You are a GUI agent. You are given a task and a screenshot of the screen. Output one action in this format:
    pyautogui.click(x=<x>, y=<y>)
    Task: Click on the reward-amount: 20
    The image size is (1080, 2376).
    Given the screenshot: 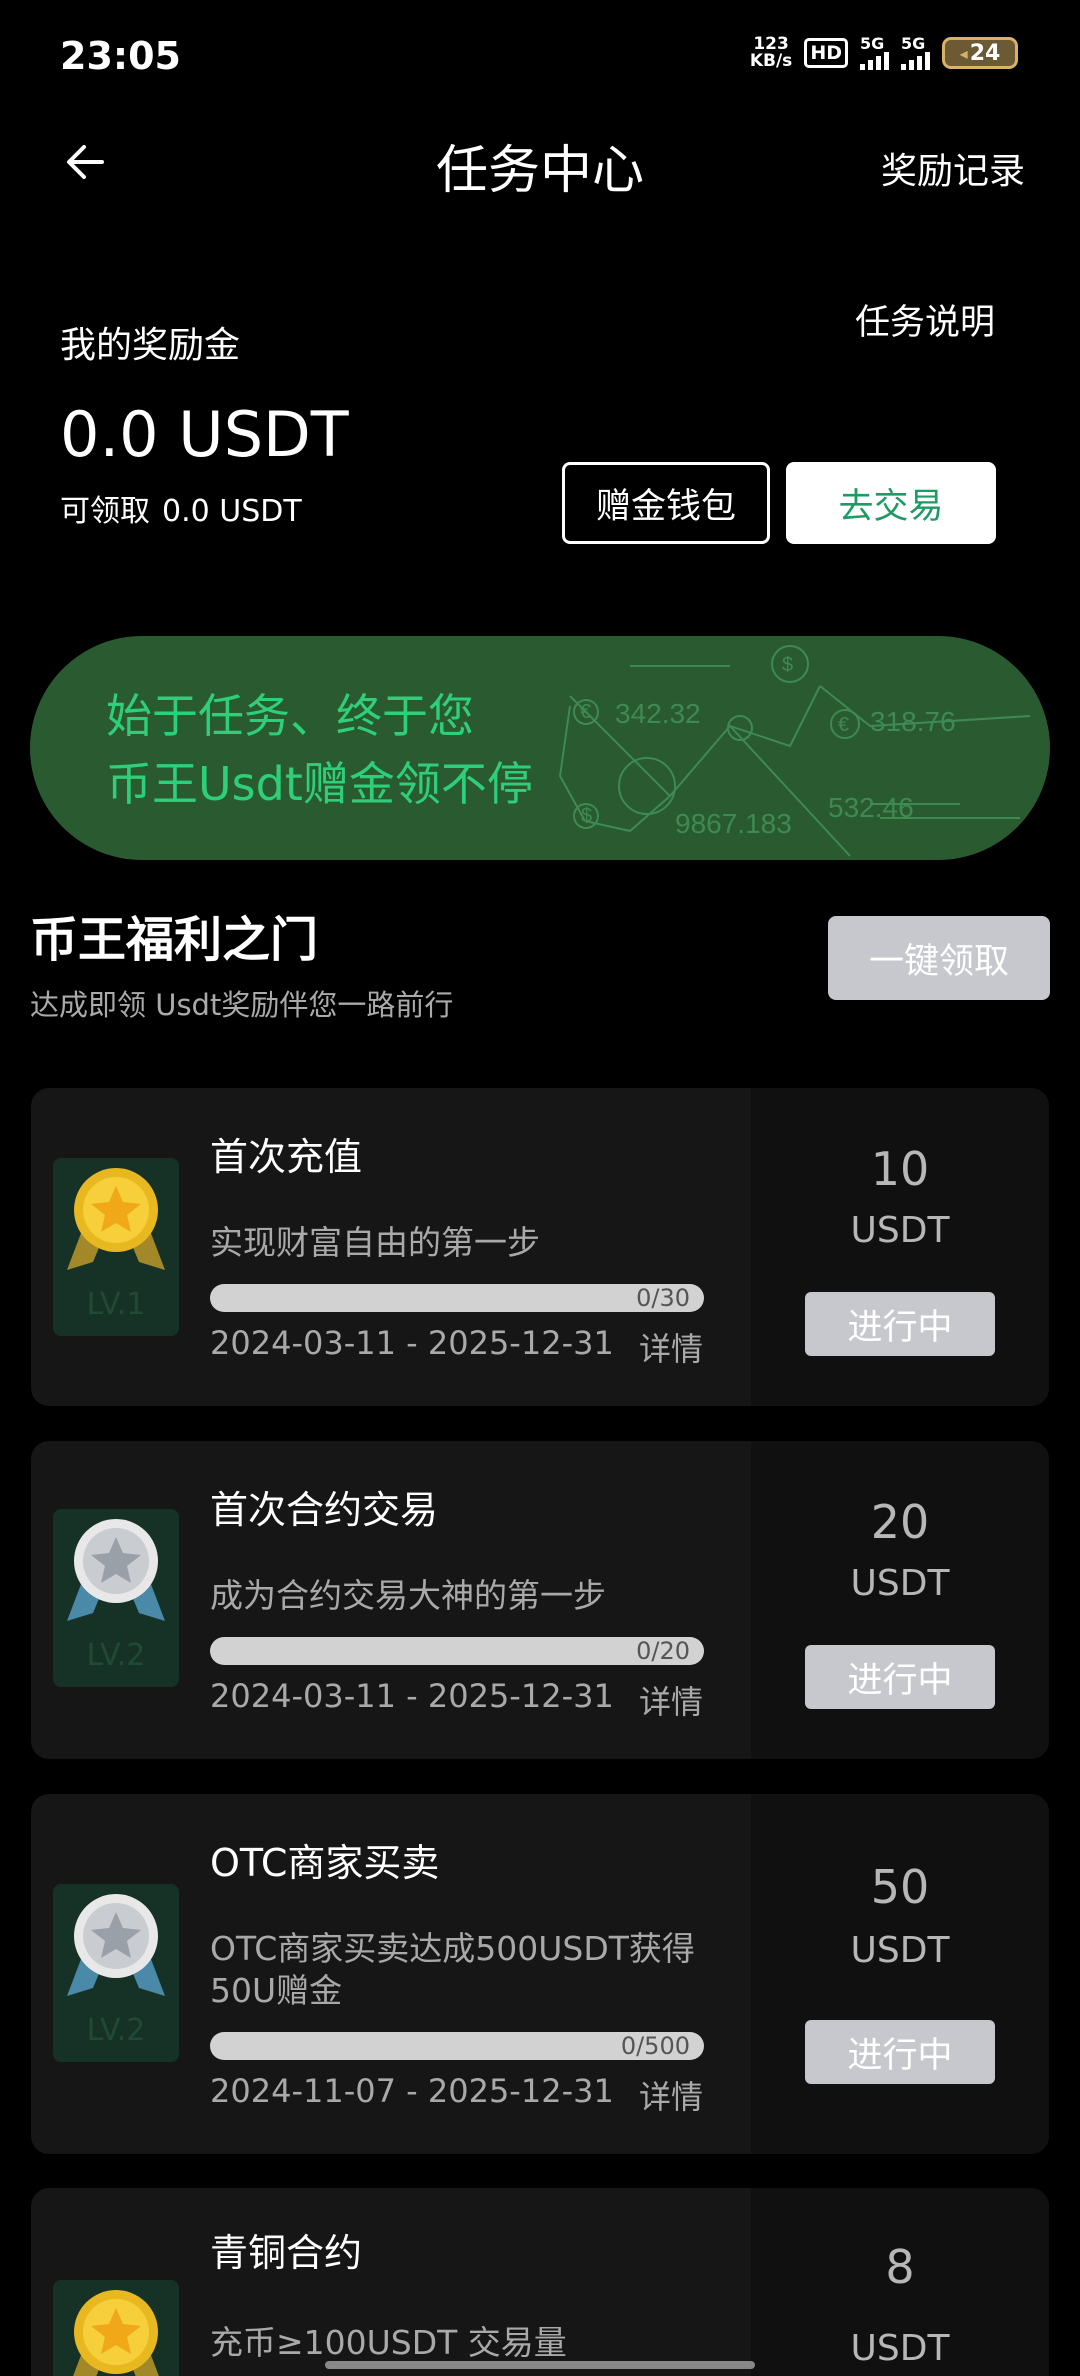 What is the action you would take?
    pyautogui.click(x=900, y=1522)
    